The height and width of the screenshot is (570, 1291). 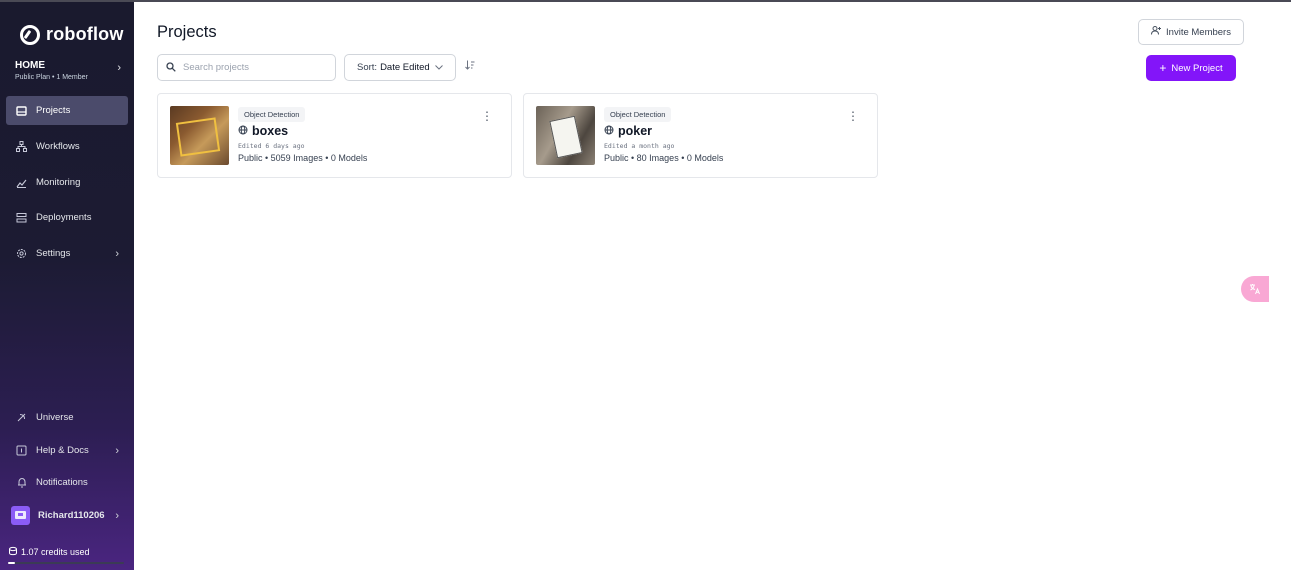 I want to click on new-project-button: + New Project, so click(x=1191, y=68).